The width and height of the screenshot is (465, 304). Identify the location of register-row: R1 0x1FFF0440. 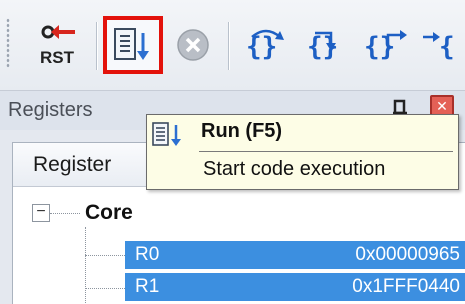
(295, 287).